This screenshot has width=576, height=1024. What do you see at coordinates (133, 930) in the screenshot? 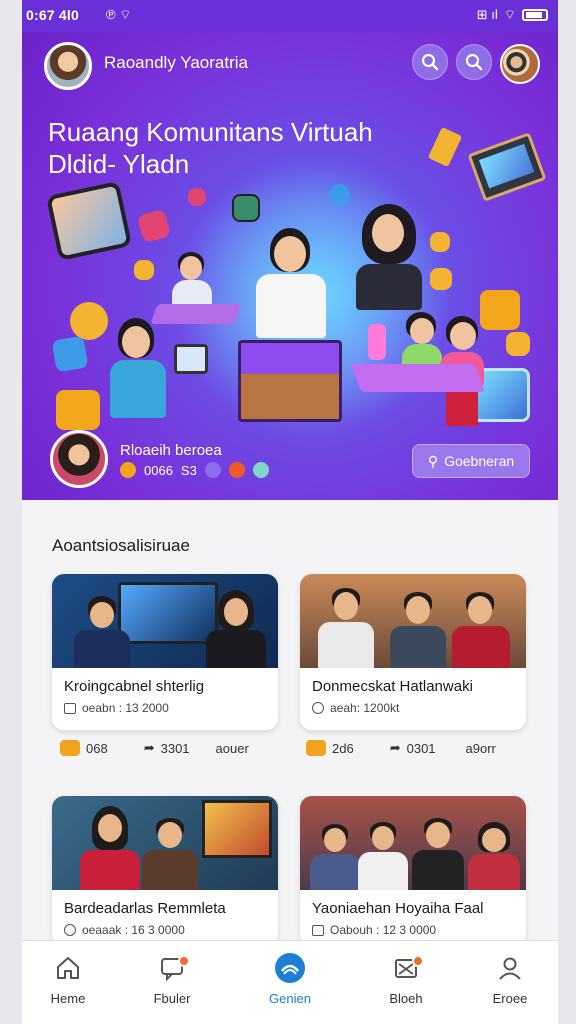
I see `event-meta-text: oeaaak : 16 3 0000` at bounding box center [133, 930].